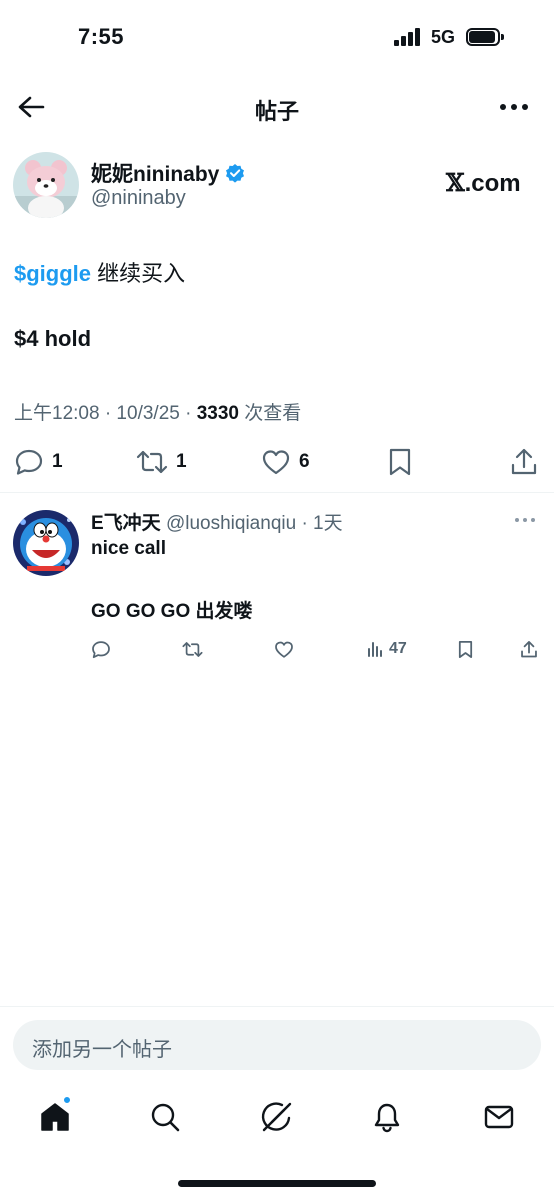 The image size is (554, 1200). I want to click on reply-views-count: 47, so click(398, 648).